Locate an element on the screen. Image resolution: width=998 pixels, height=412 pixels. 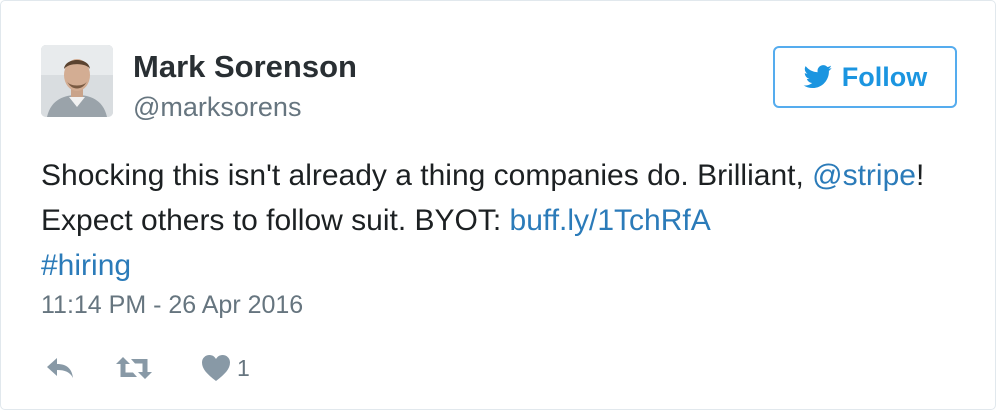
hashtag-link: #hiring is located at coordinates (86, 265).